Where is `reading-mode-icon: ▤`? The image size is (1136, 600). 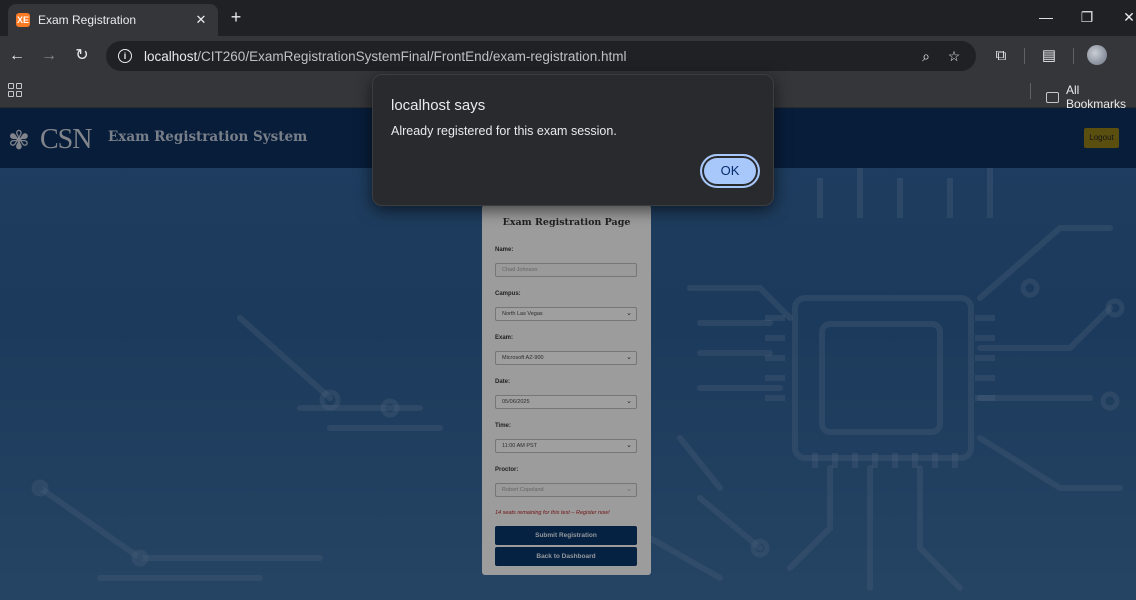 reading-mode-icon: ▤ is located at coordinates (1049, 56).